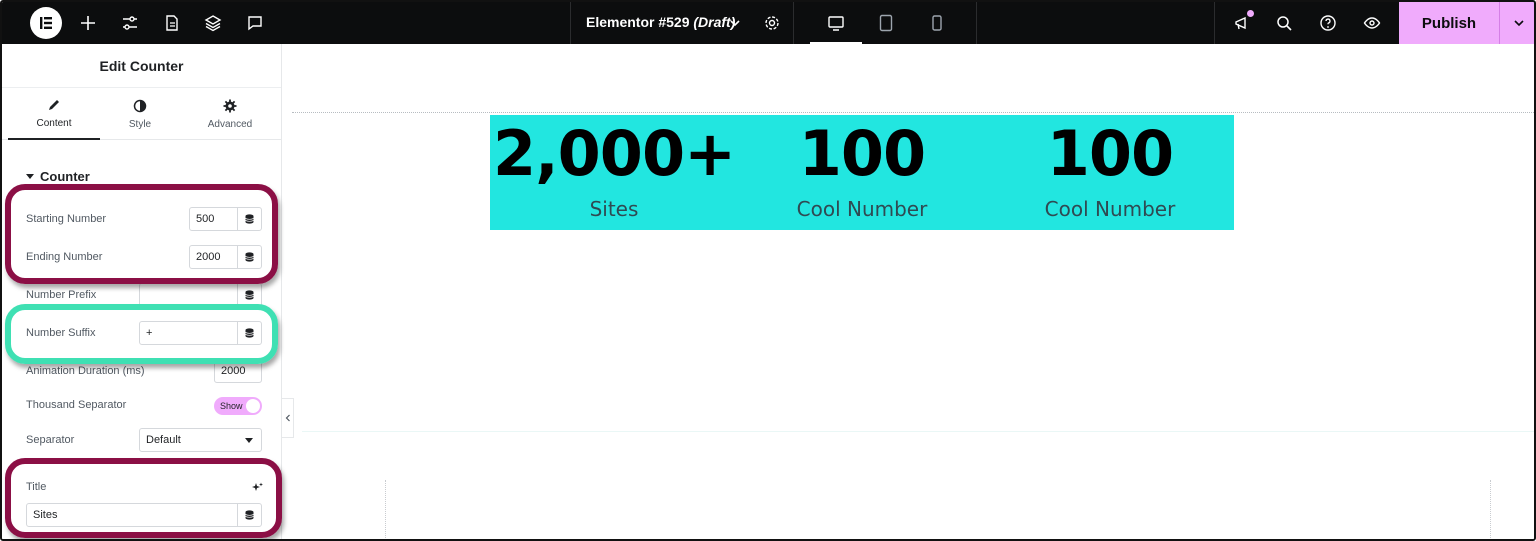 This screenshot has width=1536, height=541. I want to click on thousand-separator-toggle: Show, so click(238, 406).